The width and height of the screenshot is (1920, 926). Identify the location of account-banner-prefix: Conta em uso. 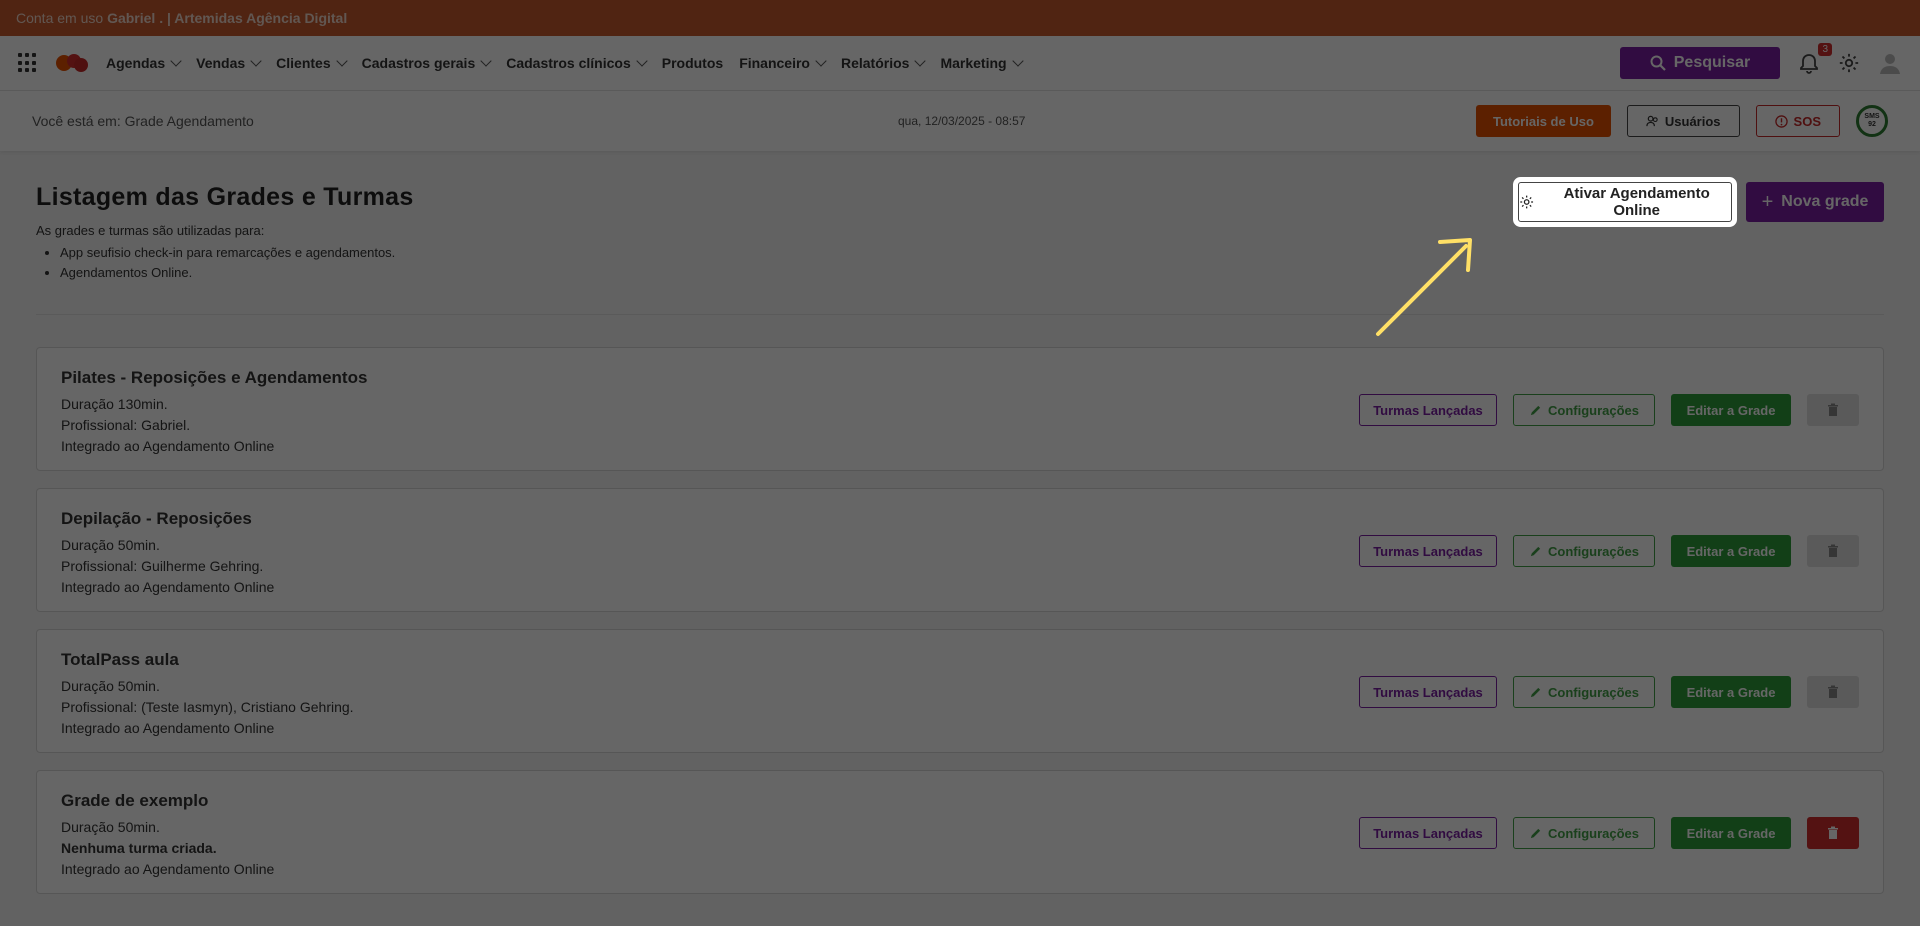
(60, 18).